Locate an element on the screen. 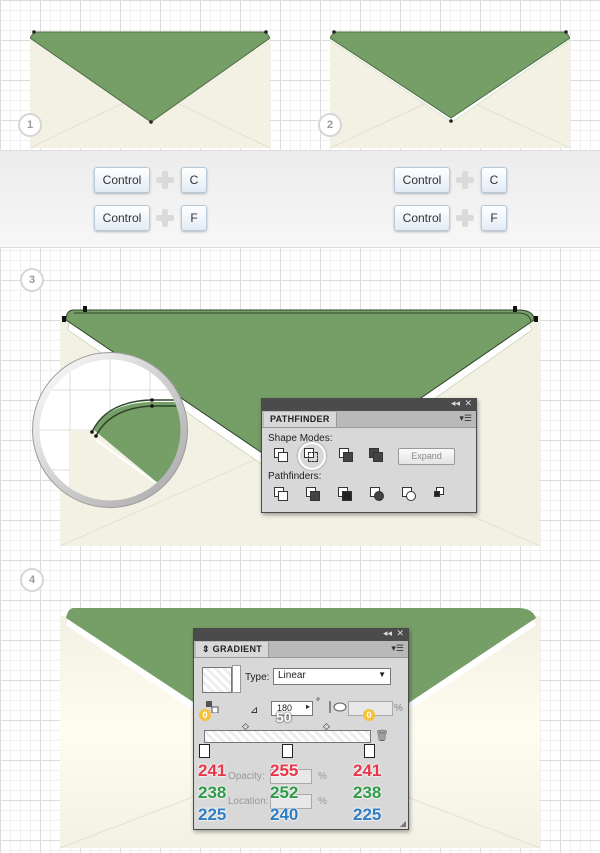 This screenshot has height=853, width=600. intersect-icon is located at coordinates (346, 455).